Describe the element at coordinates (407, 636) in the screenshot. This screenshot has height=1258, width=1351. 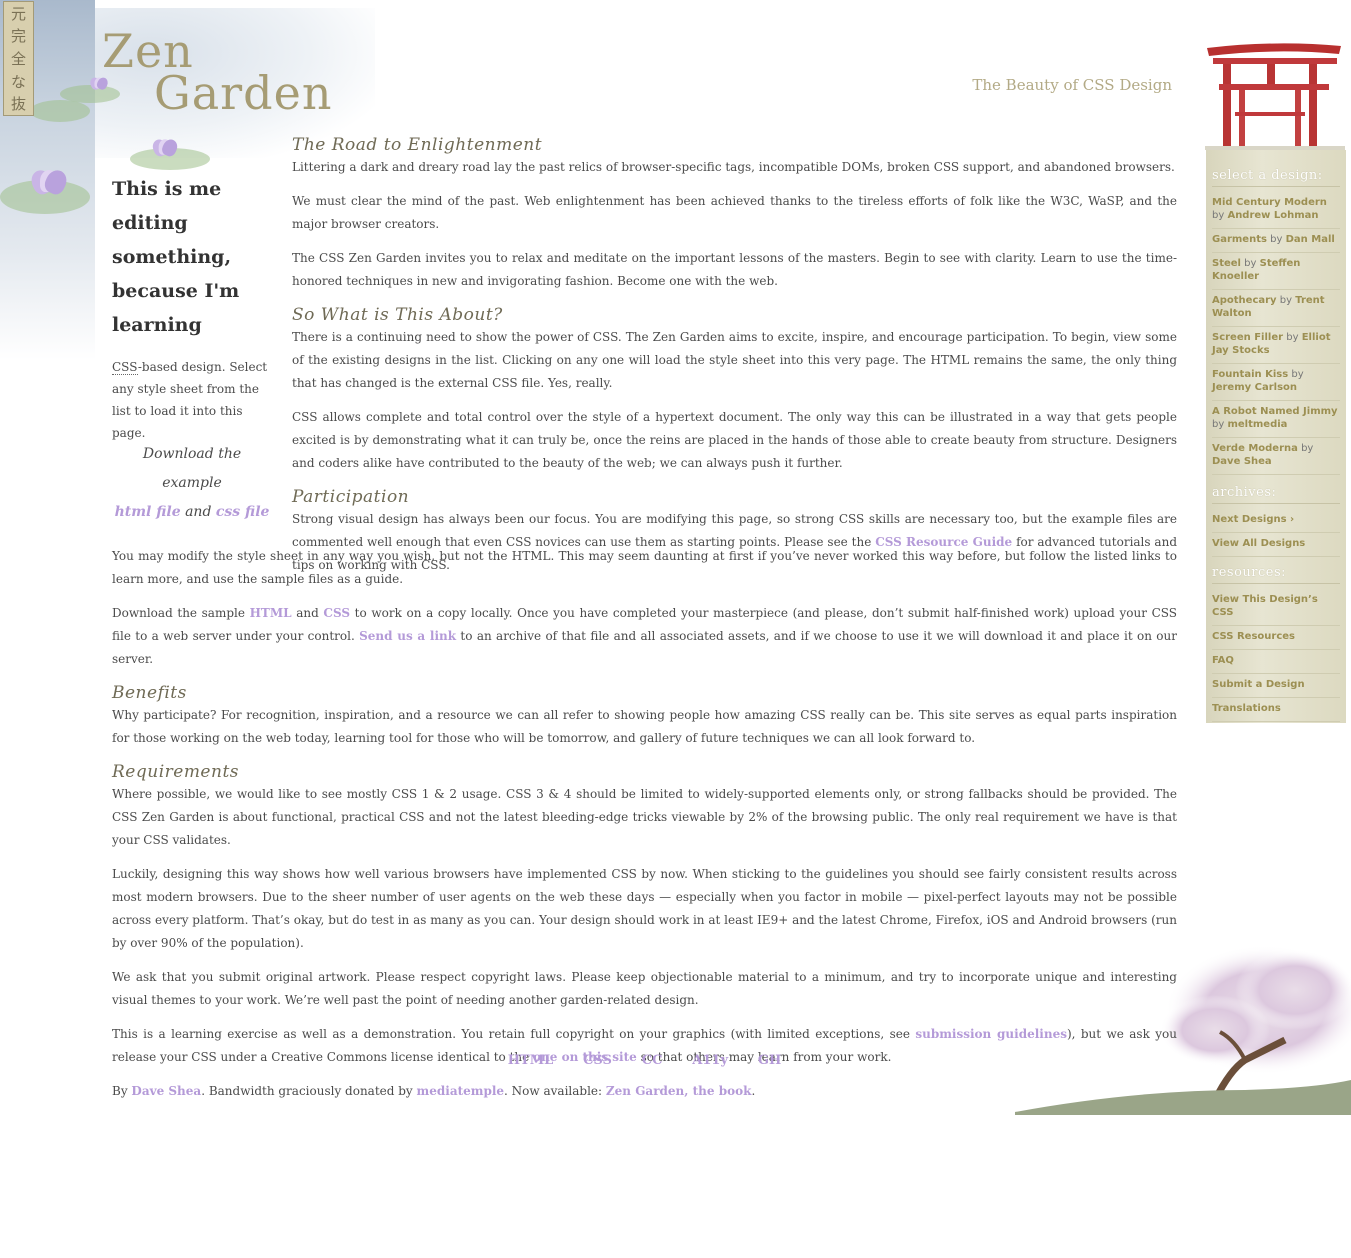
I see `send-us-link: Send us a link` at that location.